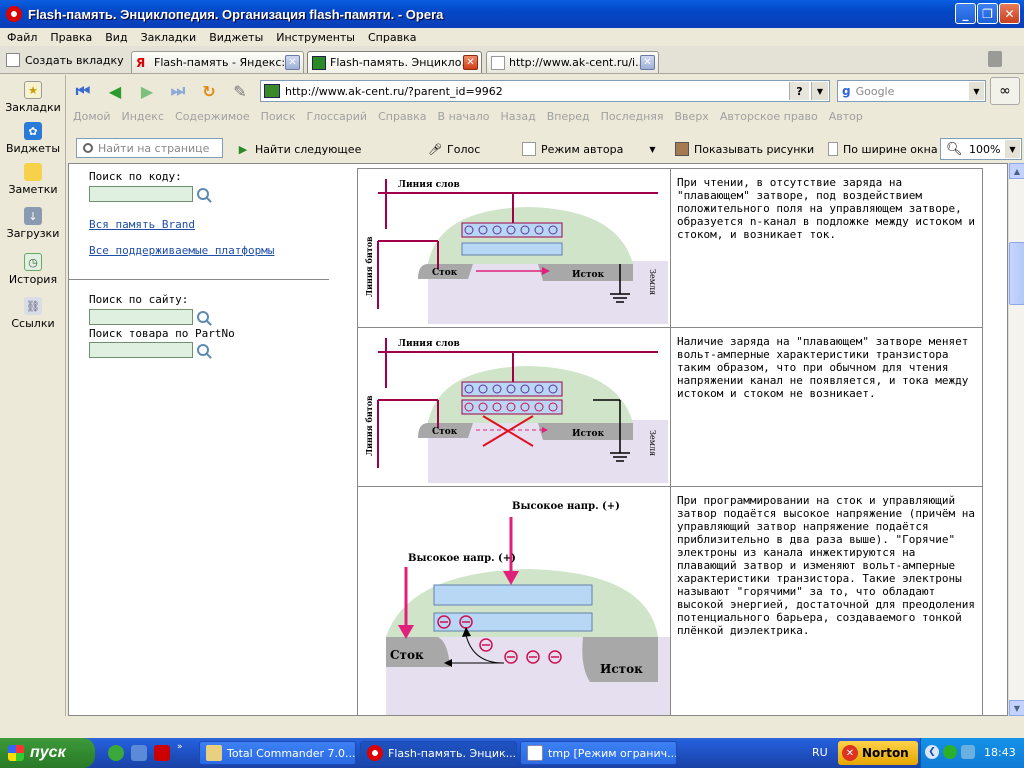 The width and height of the screenshot is (1024, 768). I want to click on fit-width-button: По ширине окна, so click(883, 149).